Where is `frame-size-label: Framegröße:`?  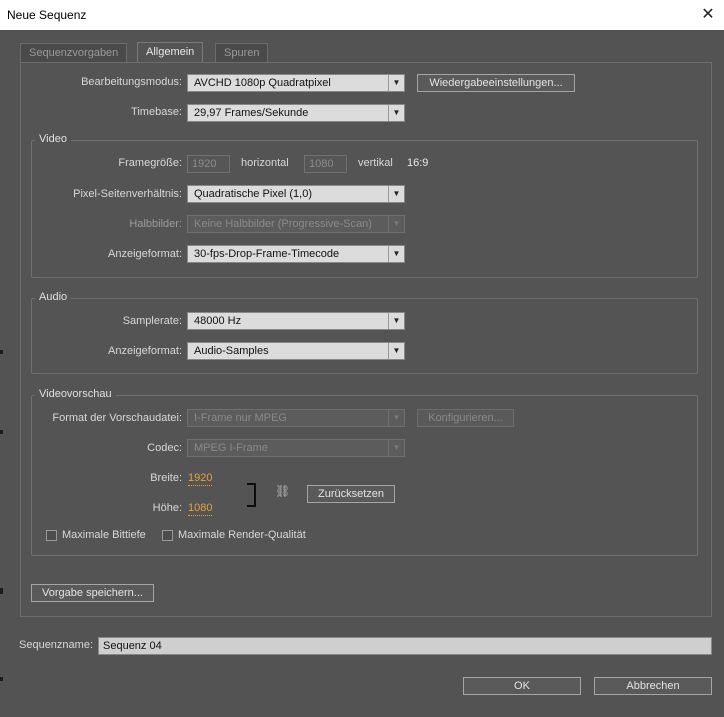 frame-size-label: Framegröße: is located at coordinates (150, 163).